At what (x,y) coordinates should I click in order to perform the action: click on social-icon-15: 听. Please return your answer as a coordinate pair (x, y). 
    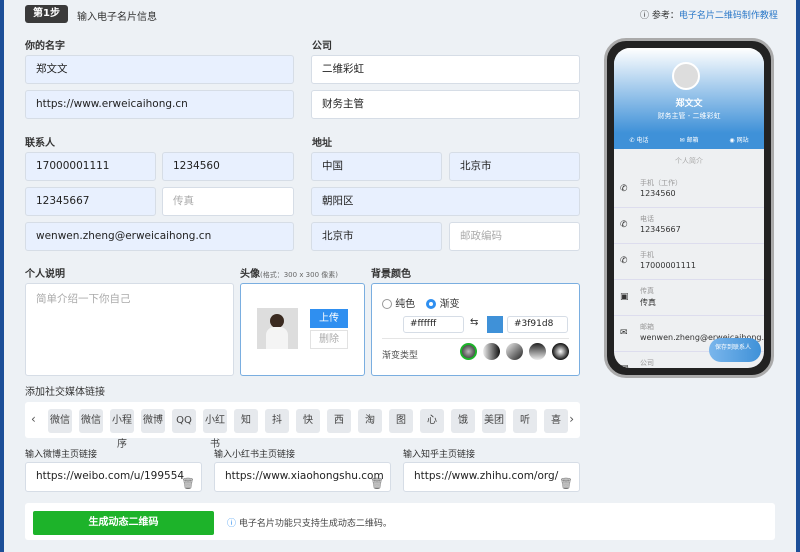
    Looking at the image, I should click on (525, 421).